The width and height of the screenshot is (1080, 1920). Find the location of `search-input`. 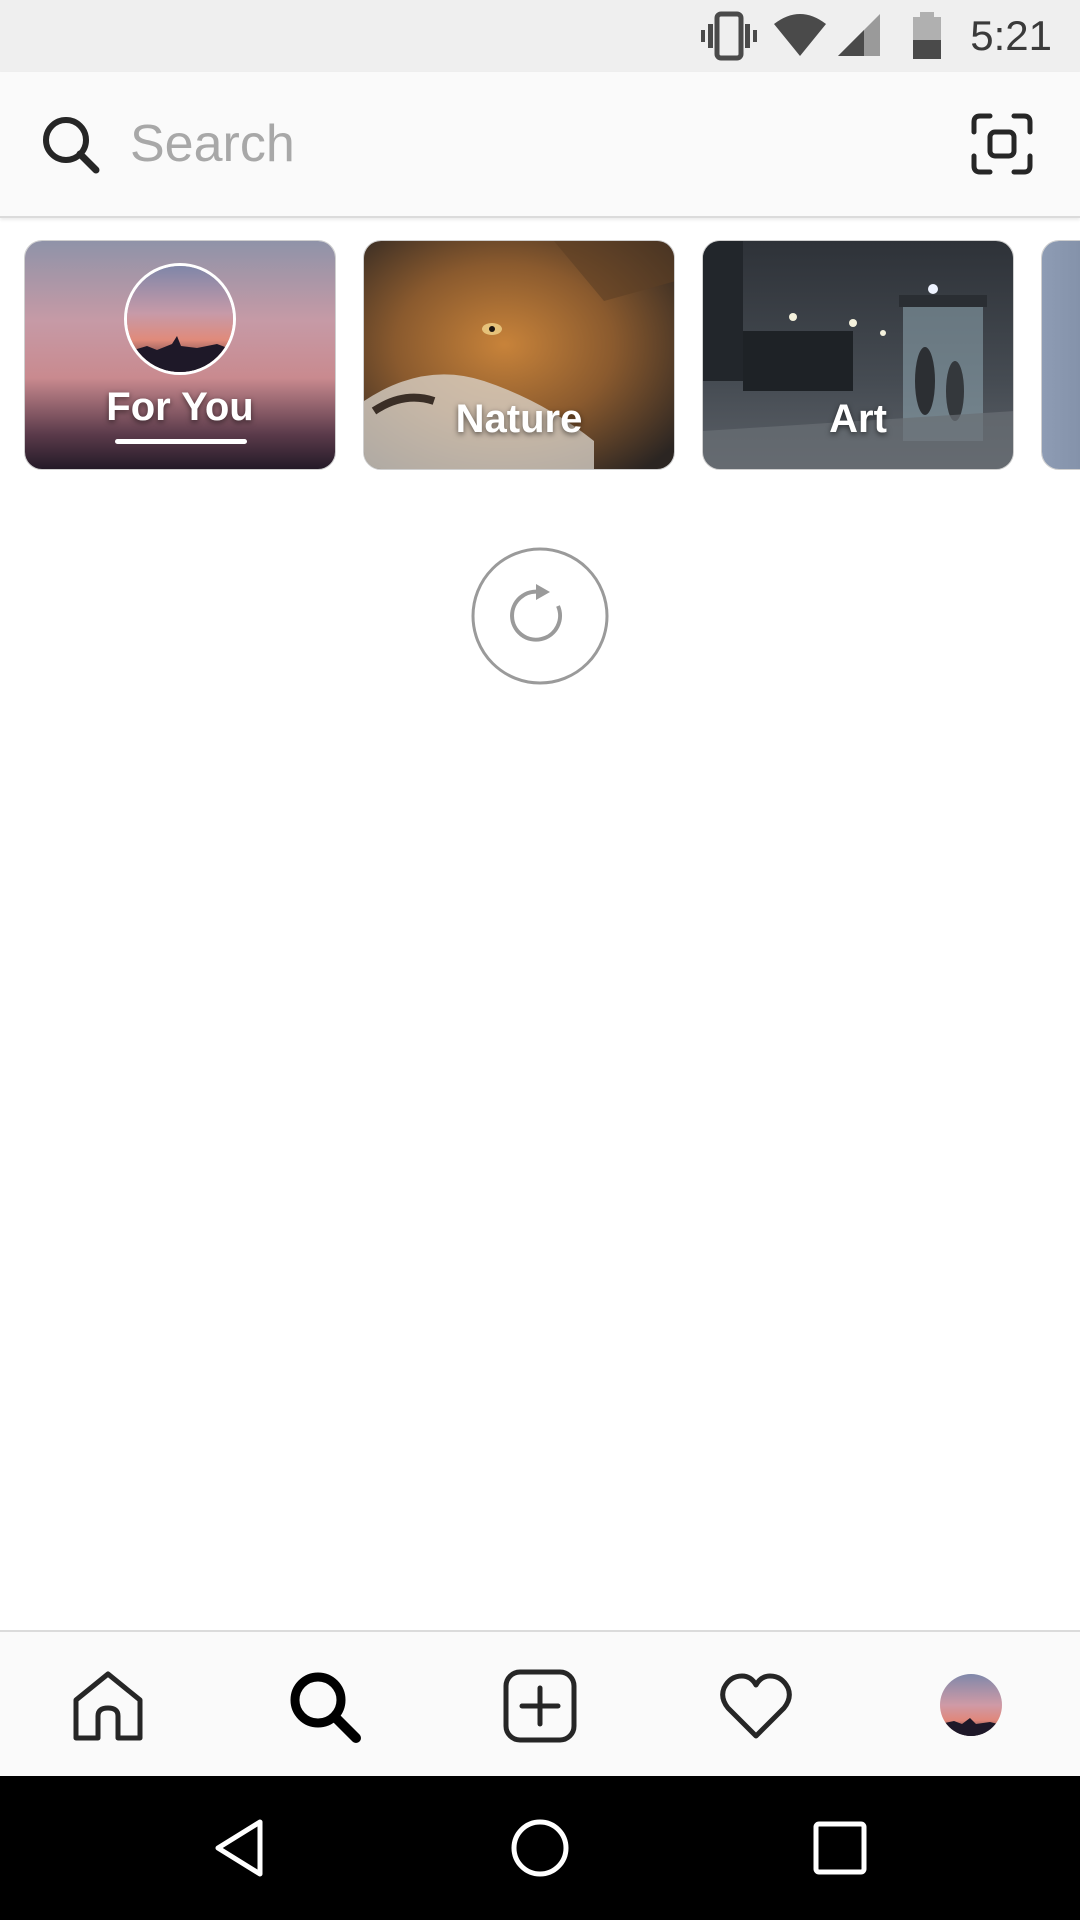

search-input is located at coordinates (520, 144).